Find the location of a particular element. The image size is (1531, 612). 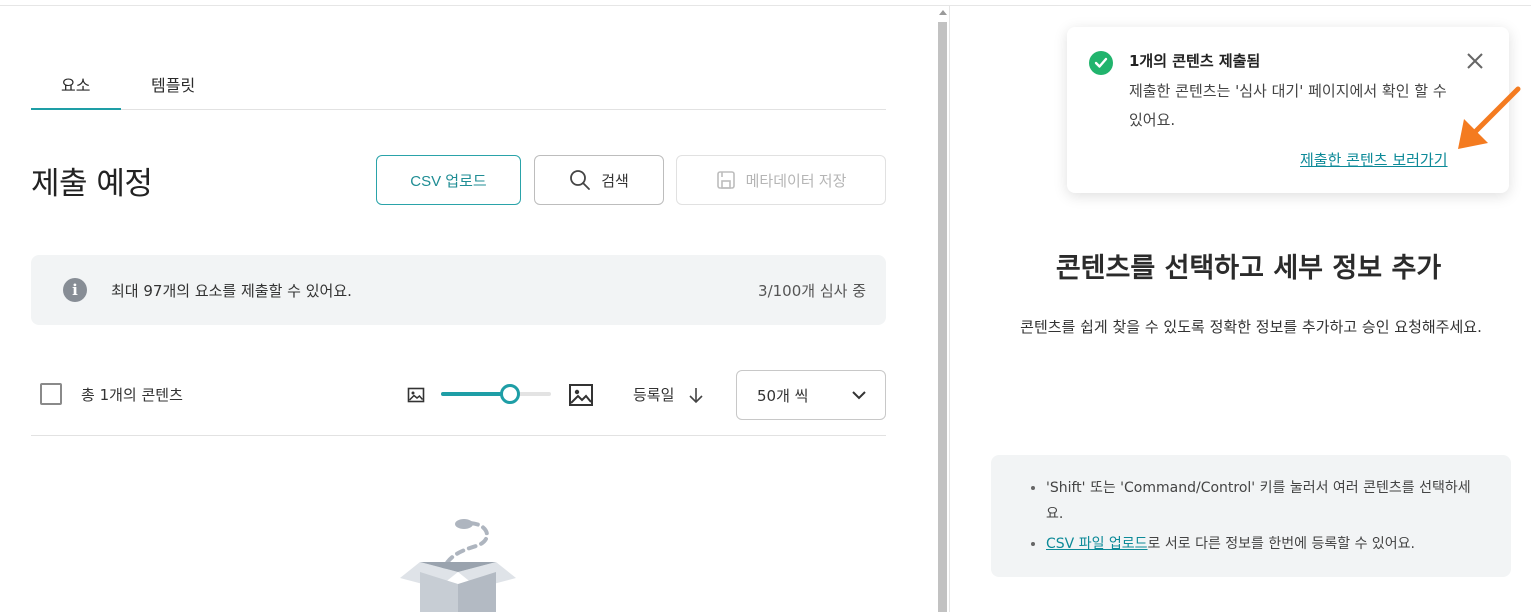

sort-label: 등록일 is located at coordinates (654, 395).